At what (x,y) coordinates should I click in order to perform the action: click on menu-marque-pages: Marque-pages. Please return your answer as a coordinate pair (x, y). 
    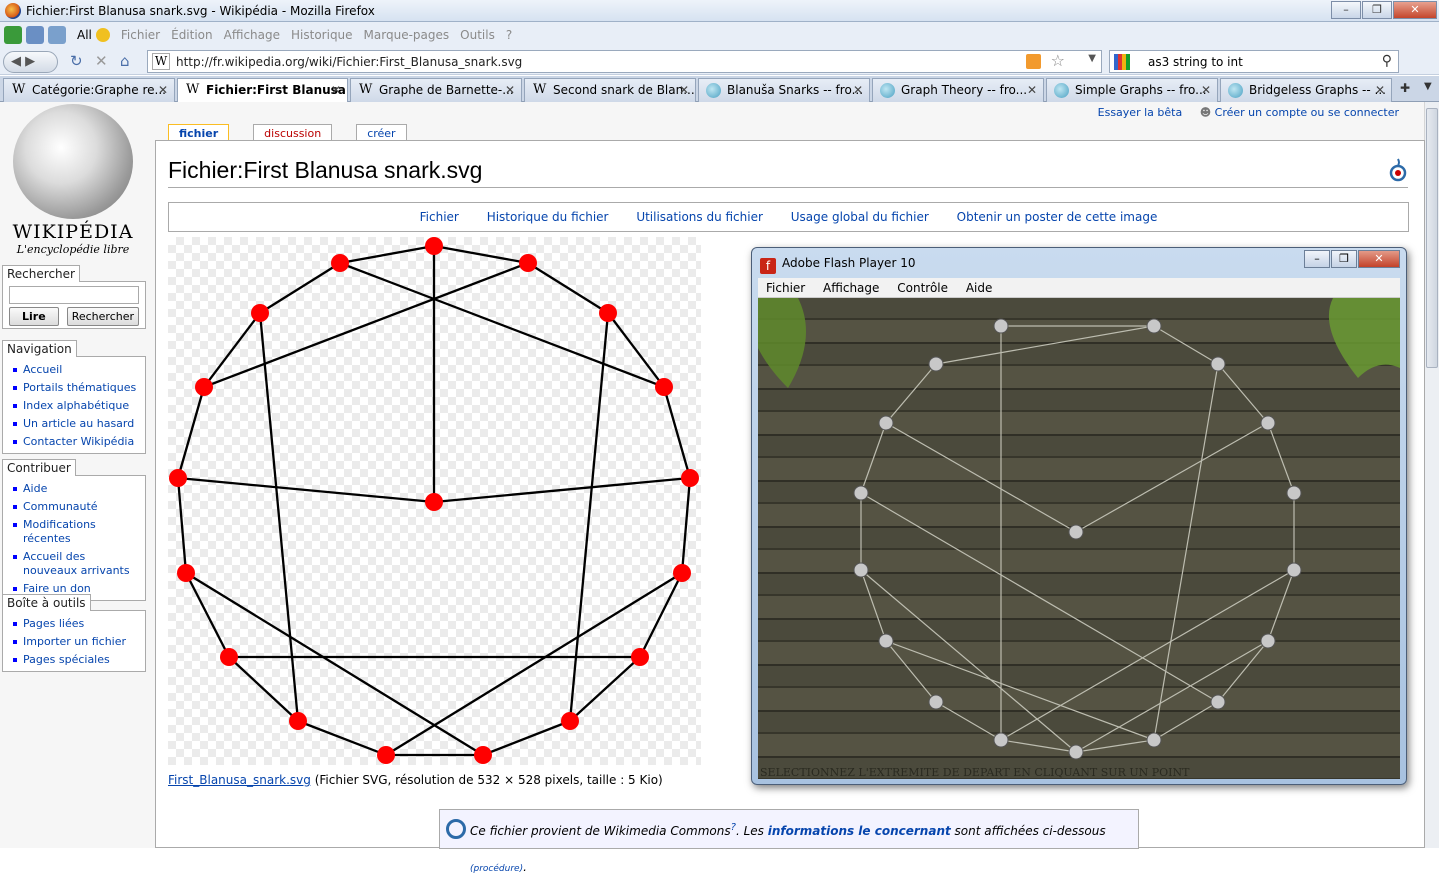
    Looking at the image, I should click on (407, 35).